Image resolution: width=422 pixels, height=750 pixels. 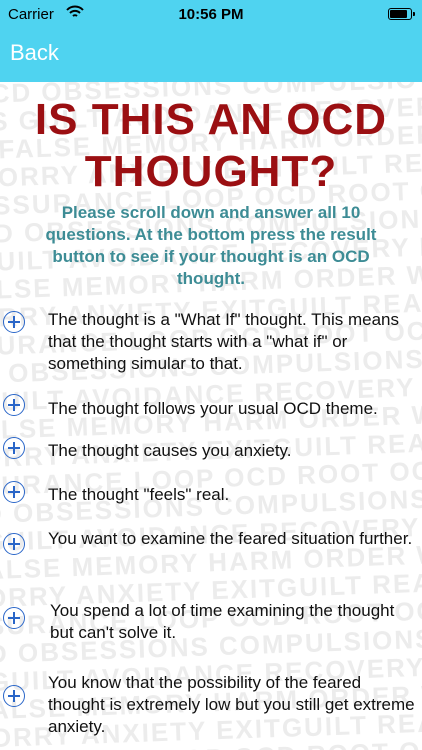 I want to click on clock: 10:56 PM, so click(x=211, y=14).